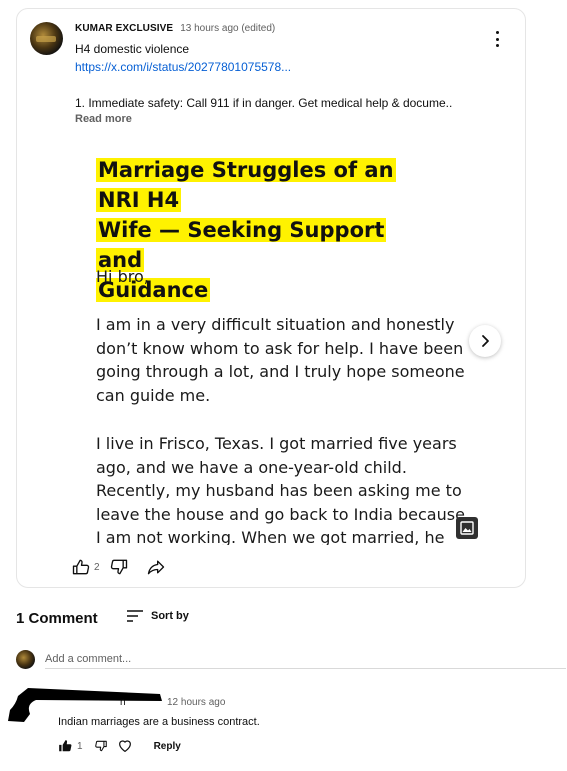 The height and width of the screenshot is (771, 567). I want to click on share-button, so click(156, 567).